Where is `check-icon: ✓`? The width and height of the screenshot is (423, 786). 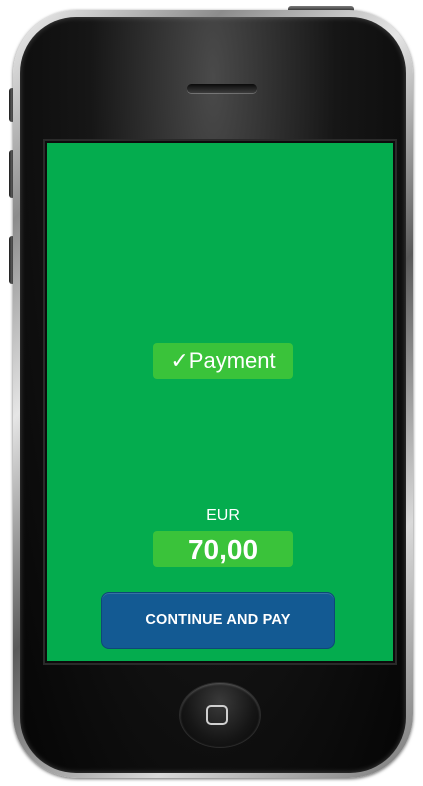
check-icon: ✓ is located at coordinates (179, 361).